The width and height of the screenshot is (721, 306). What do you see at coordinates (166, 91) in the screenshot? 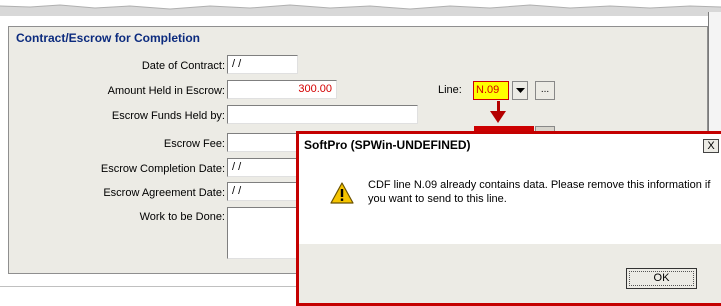
I see `amount-held-label: Amount Held in Escrow:` at bounding box center [166, 91].